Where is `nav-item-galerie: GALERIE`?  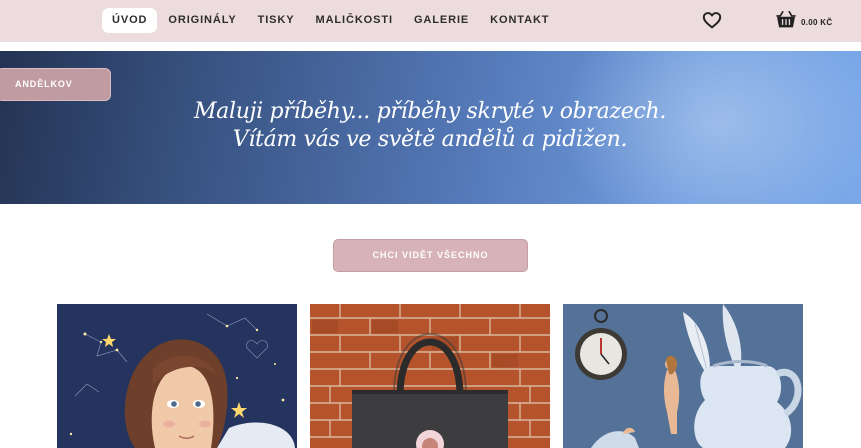
nav-item-galerie: GALERIE is located at coordinates (441, 20).